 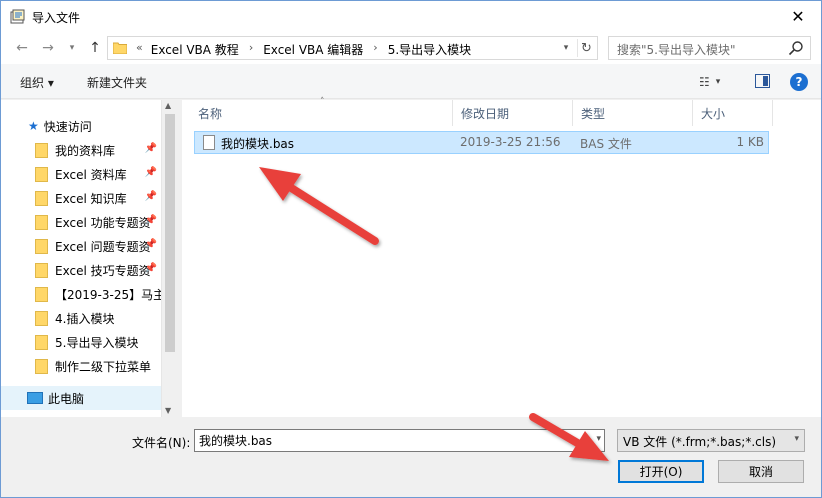 What do you see at coordinates (513, 113) in the screenshot?
I see `column-header-date: 修改日期` at bounding box center [513, 113].